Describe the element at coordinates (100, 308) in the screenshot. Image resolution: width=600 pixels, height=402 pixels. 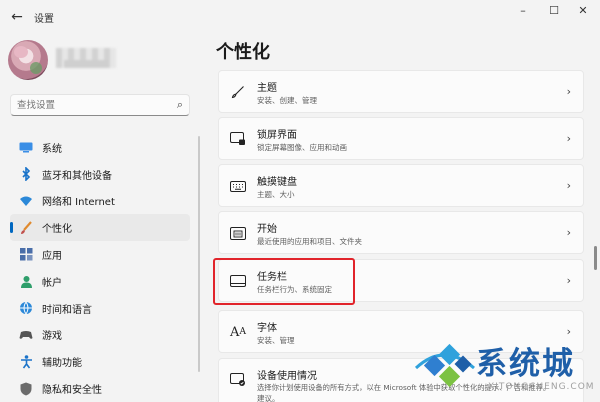
I see `sidebar-item-time-language: 时间和语言` at that location.